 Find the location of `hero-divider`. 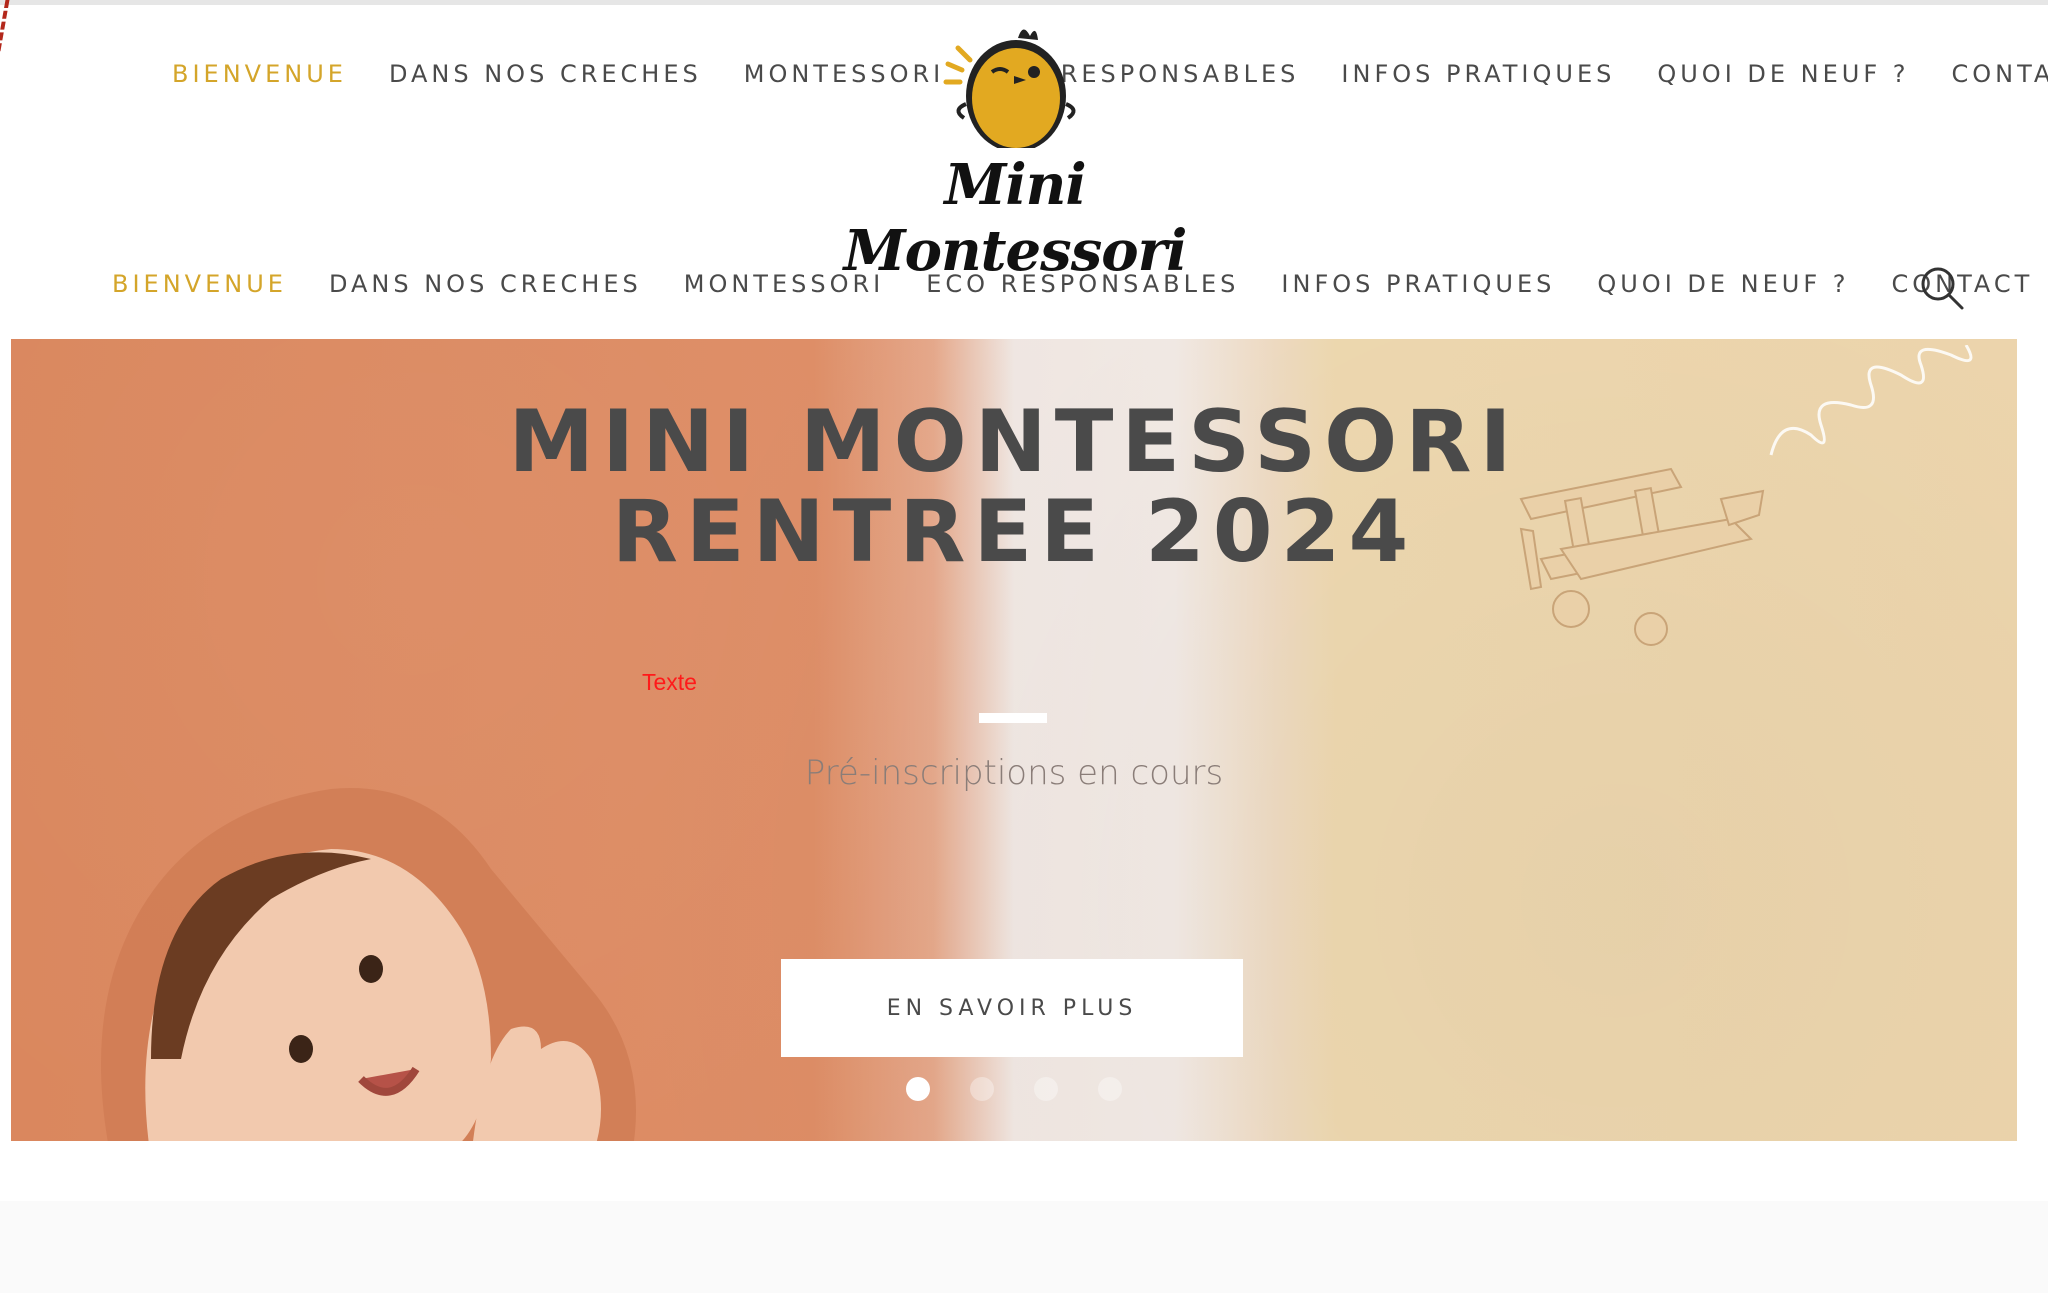

hero-divider is located at coordinates (1013, 718).